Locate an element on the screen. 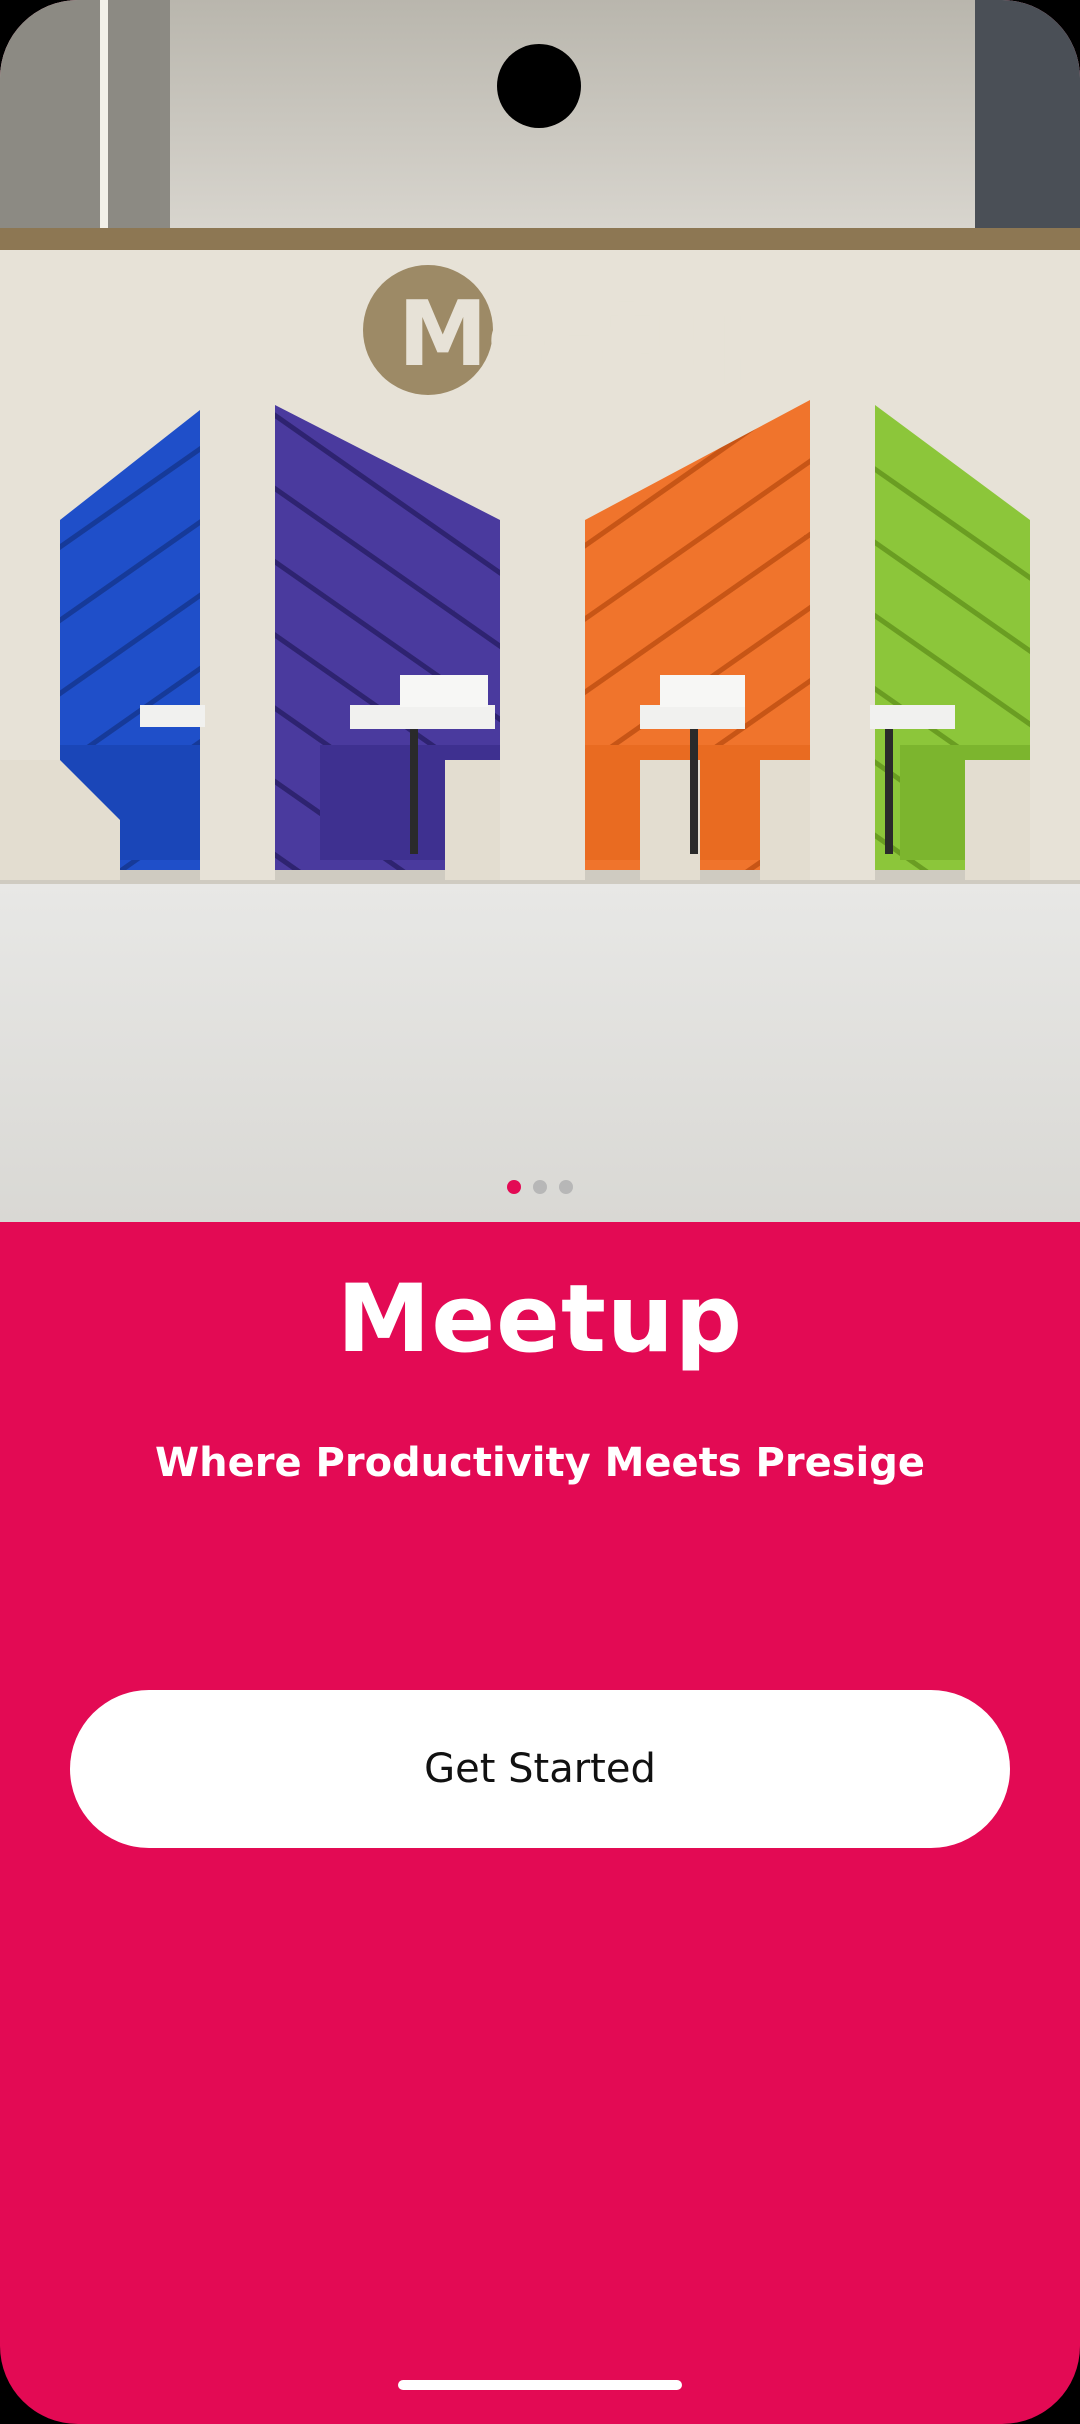 Image resolution: width=1080 pixels, height=2424 pixels. front-camera is located at coordinates (539, 86).